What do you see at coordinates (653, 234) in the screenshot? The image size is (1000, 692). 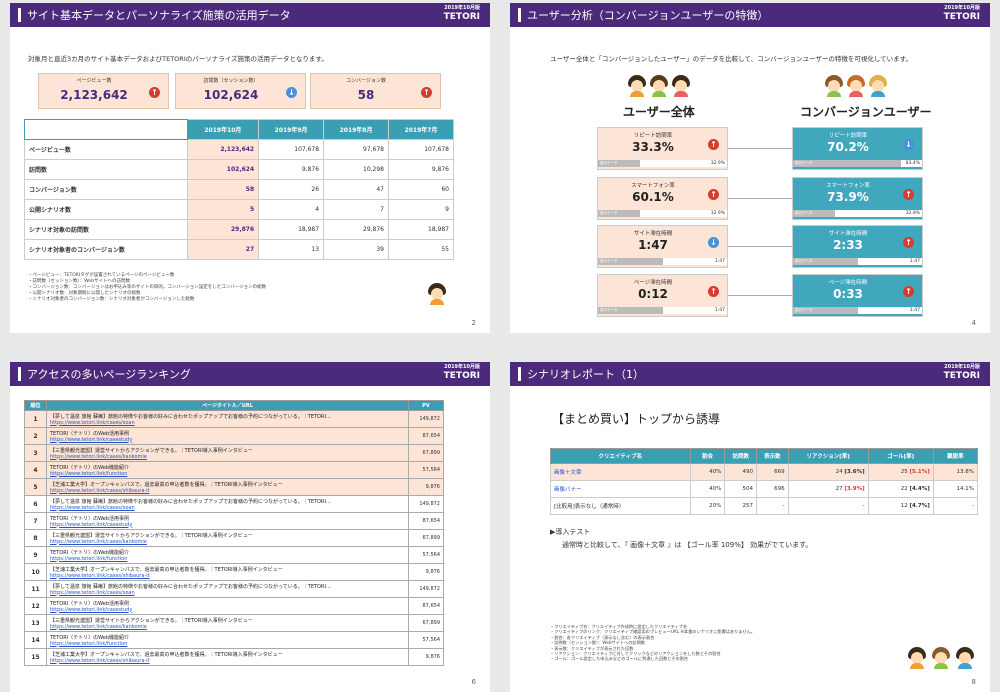 I see `metric-label: サイト滞在時間` at bounding box center [653, 234].